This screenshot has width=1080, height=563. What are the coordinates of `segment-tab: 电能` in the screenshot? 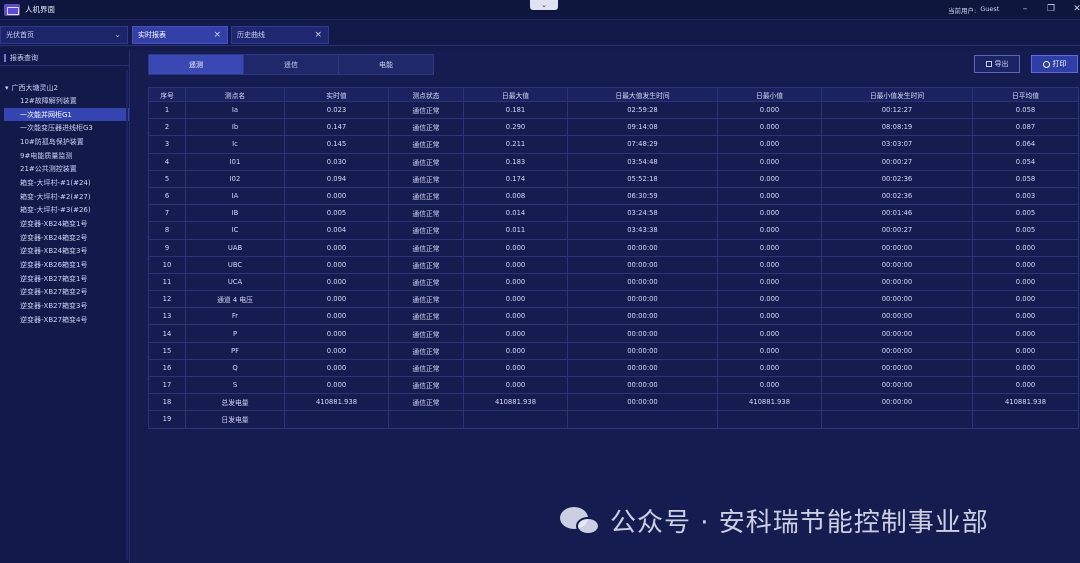 It's located at (386, 64).